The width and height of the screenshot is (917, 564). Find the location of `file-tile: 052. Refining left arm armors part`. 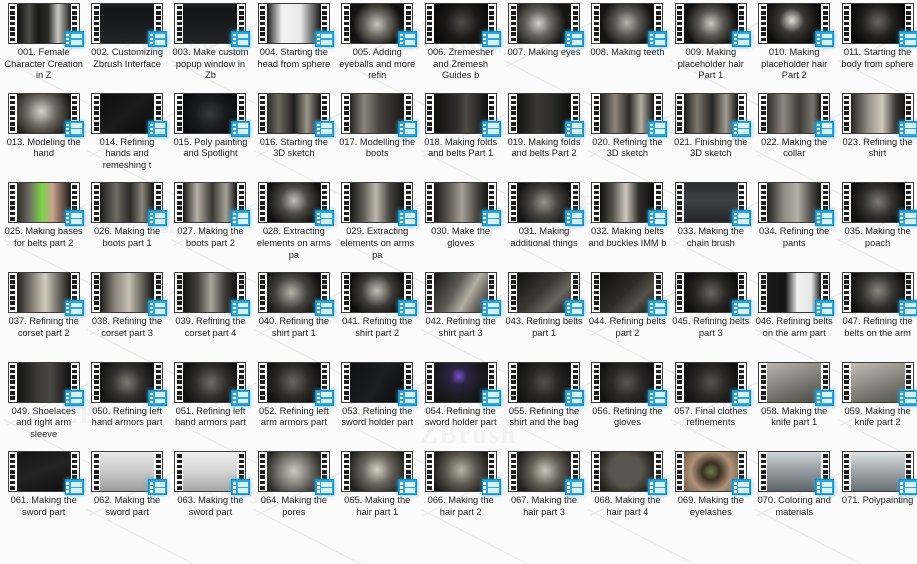

file-tile: 052. Refining left arm armors part is located at coordinates (293, 406).